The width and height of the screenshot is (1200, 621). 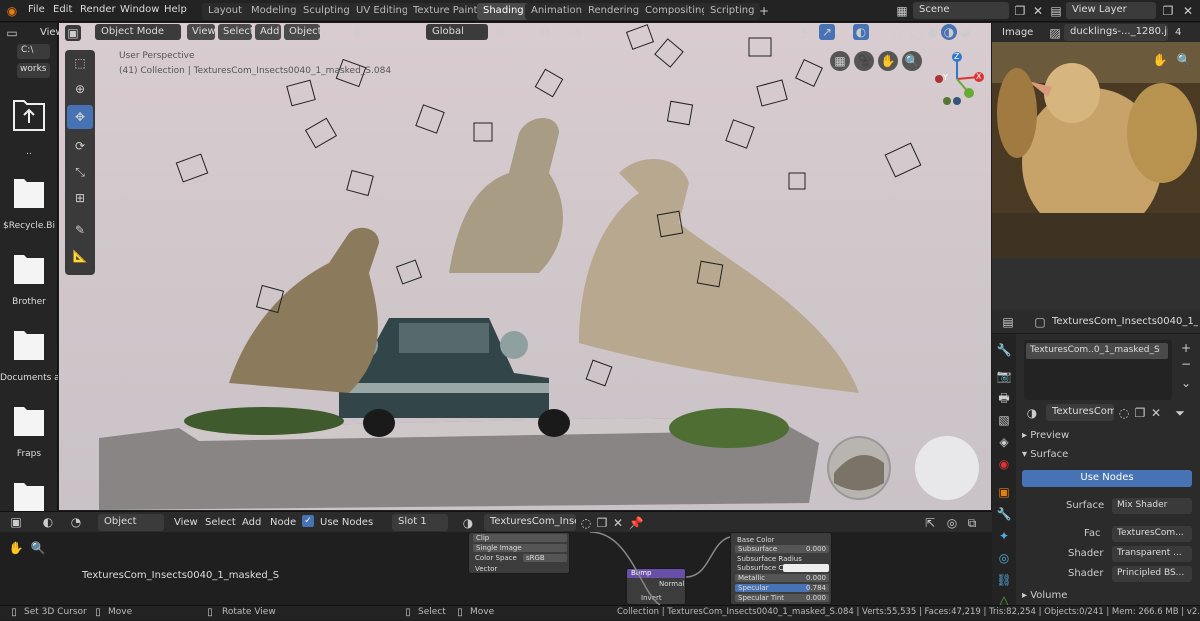 What do you see at coordinates (1111, 10) in the screenshot?
I see `view-layer-field: View Layer` at bounding box center [1111, 10].